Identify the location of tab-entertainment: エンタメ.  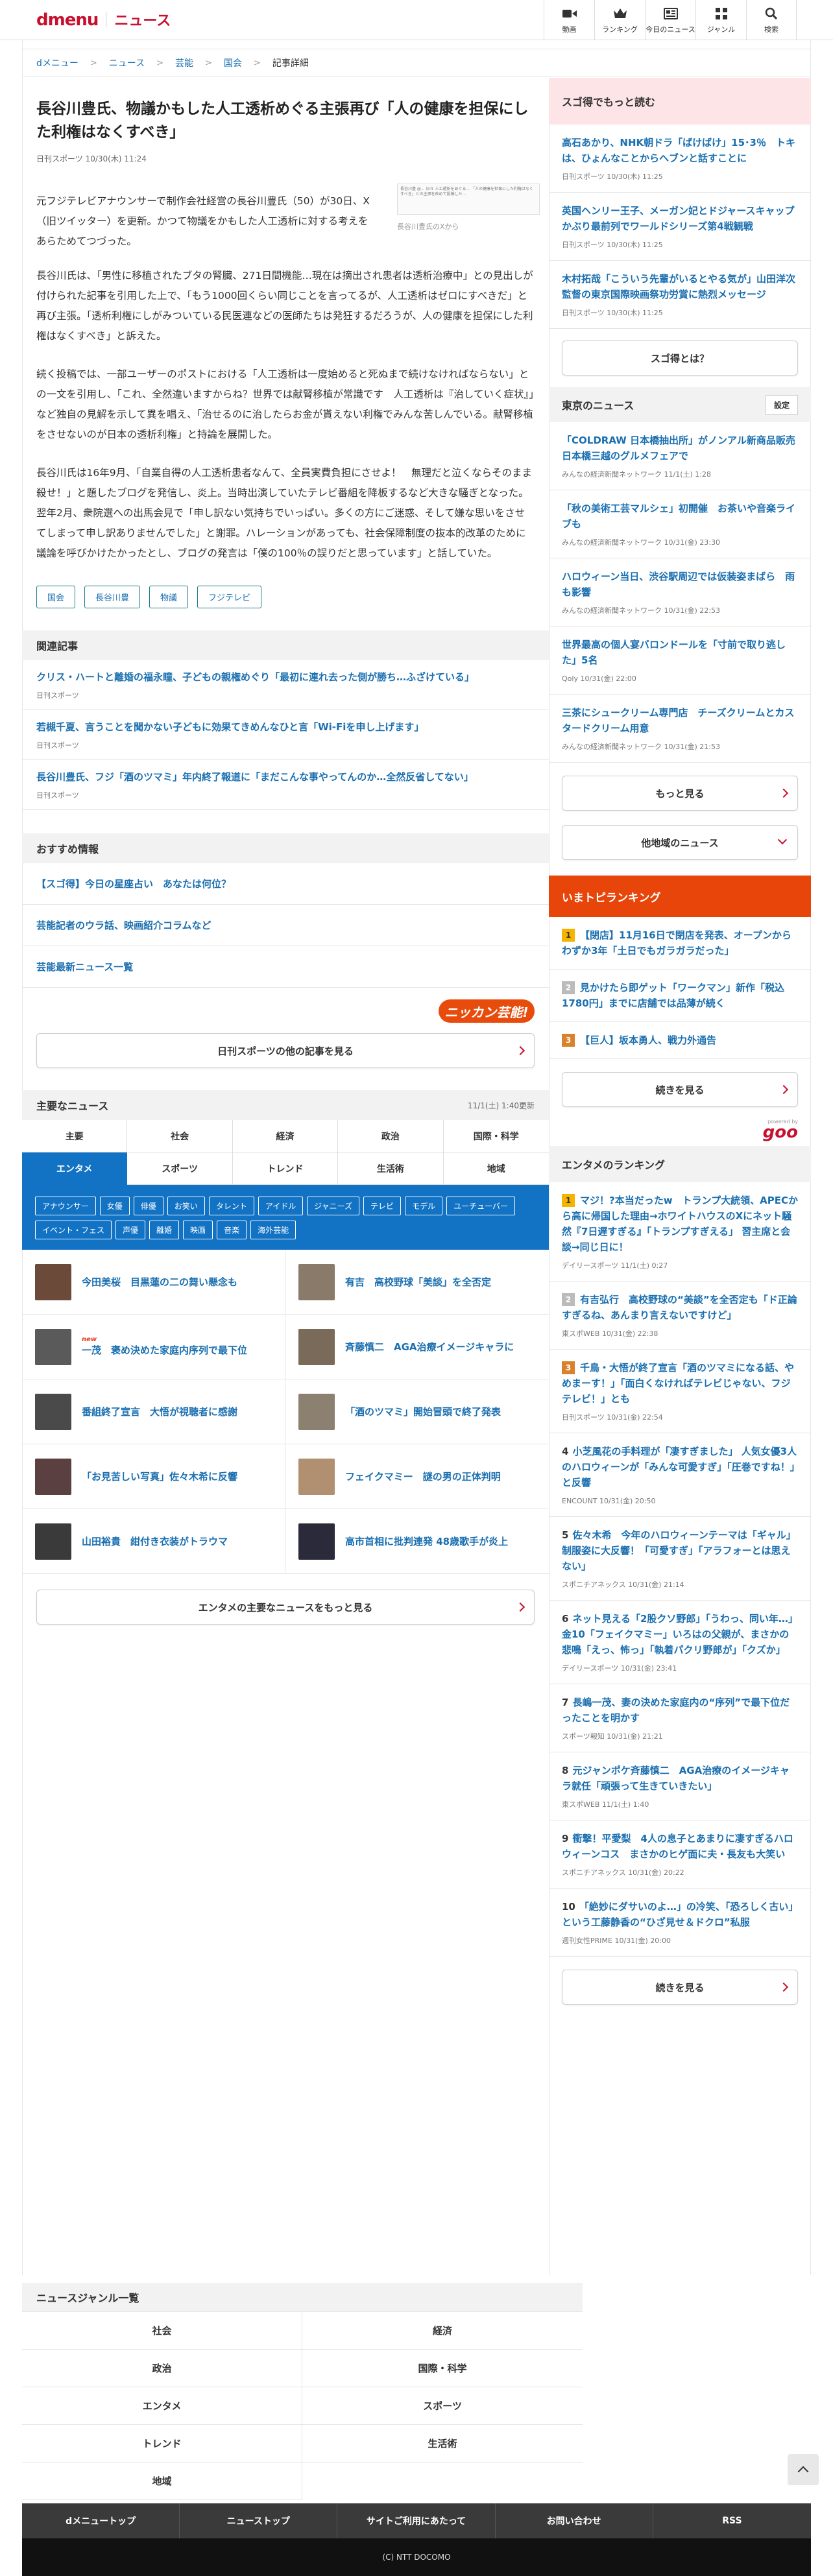
(75, 1168).